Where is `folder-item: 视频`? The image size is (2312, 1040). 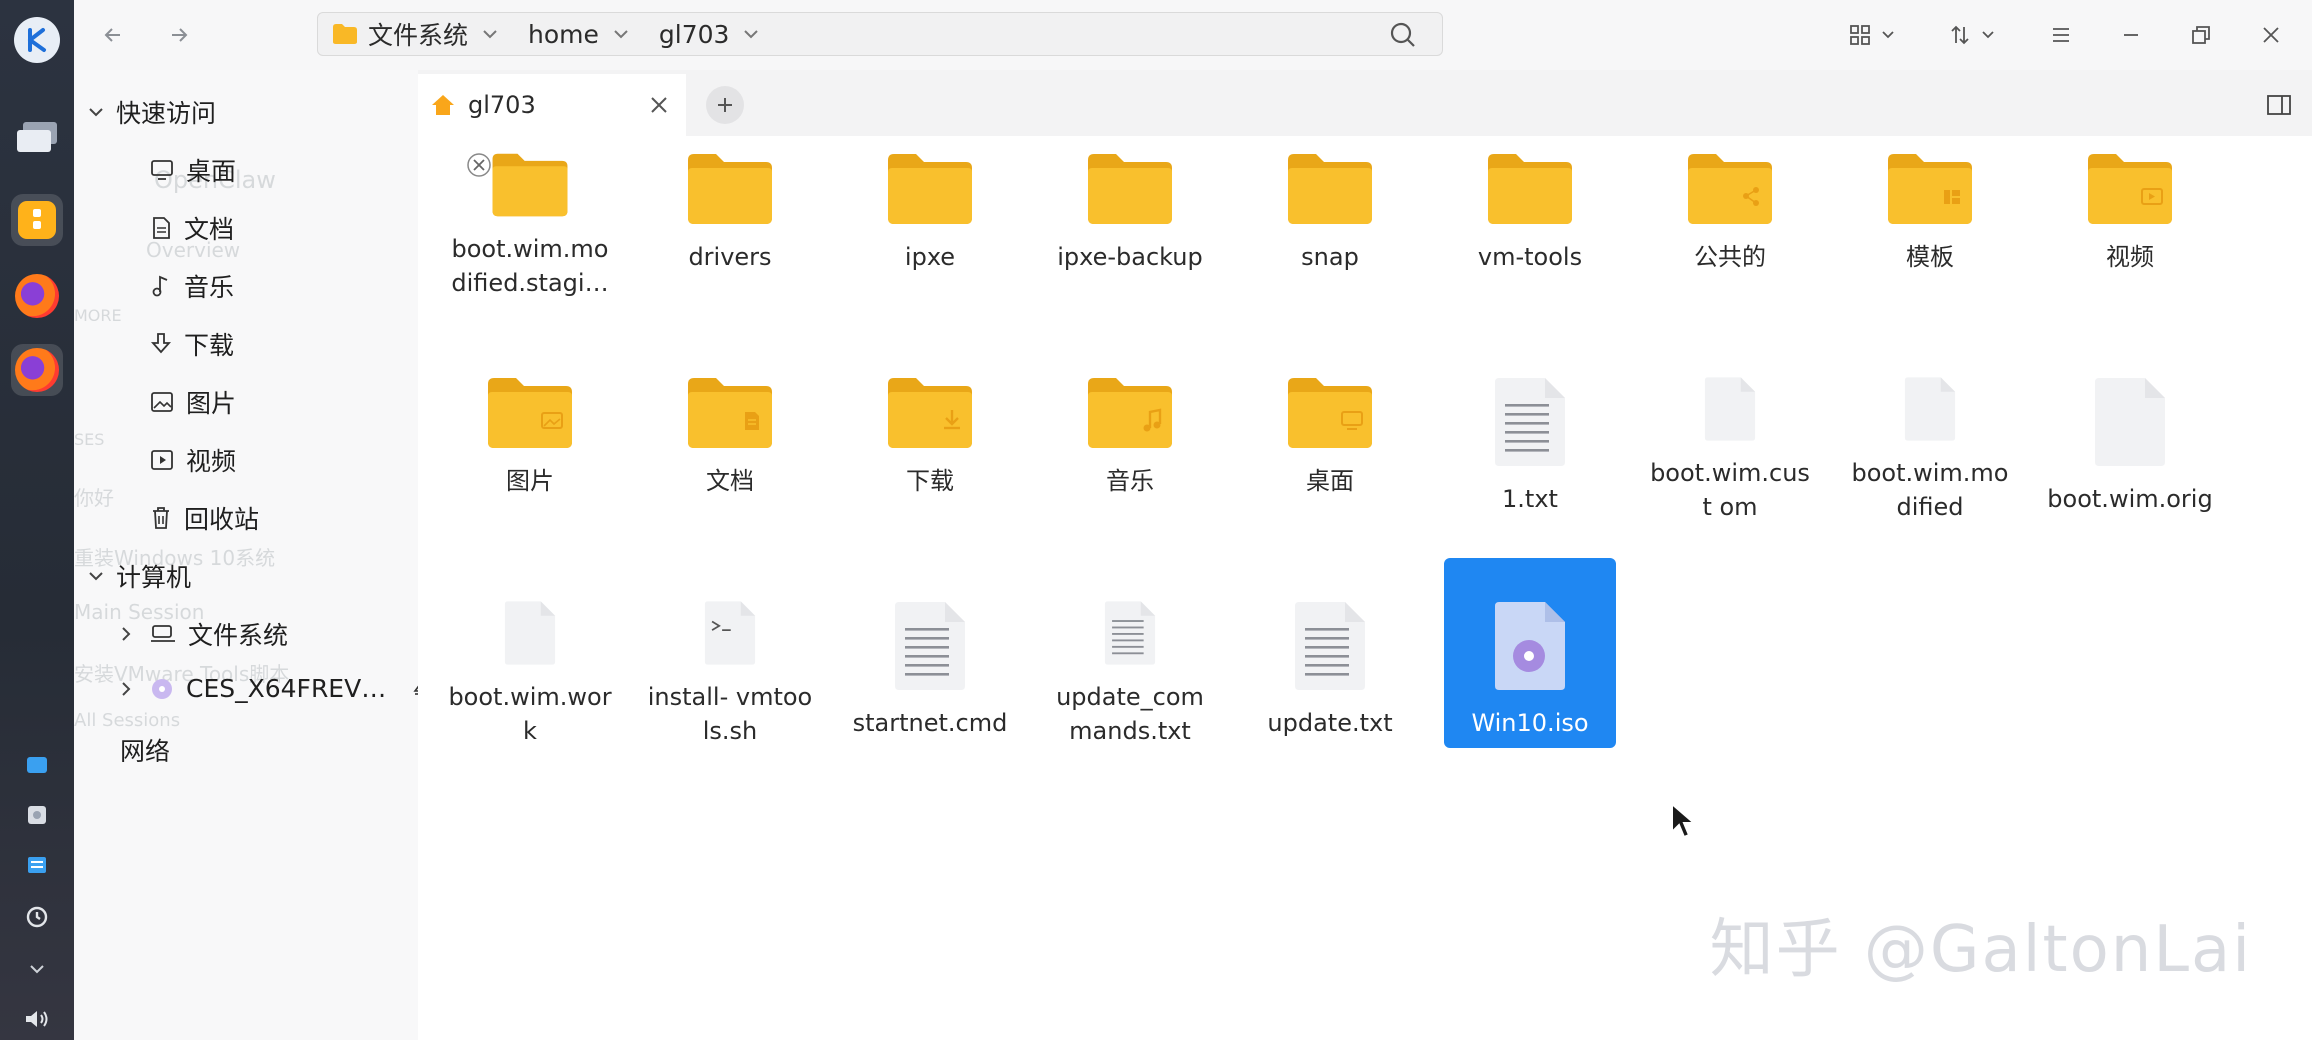 folder-item: 视频 is located at coordinates (2130, 205).